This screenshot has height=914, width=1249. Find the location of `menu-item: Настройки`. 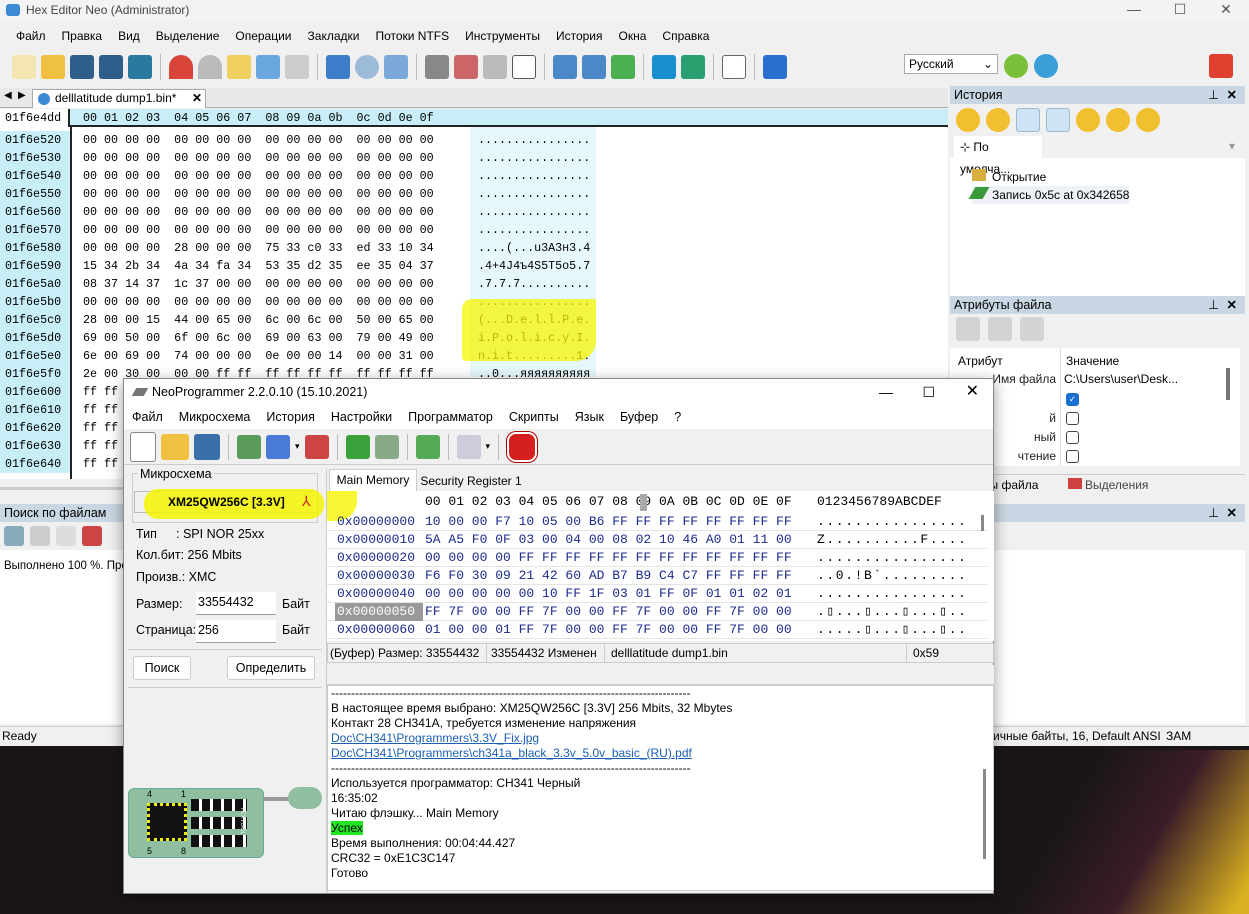

menu-item: Настройки is located at coordinates (361, 417).